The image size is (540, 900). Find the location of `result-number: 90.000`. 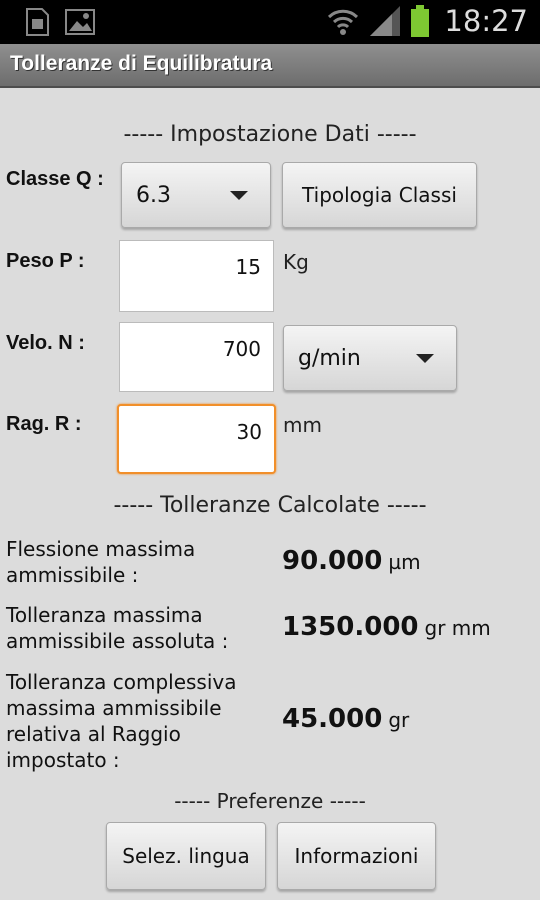

result-number: 90.000 is located at coordinates (332, 561).